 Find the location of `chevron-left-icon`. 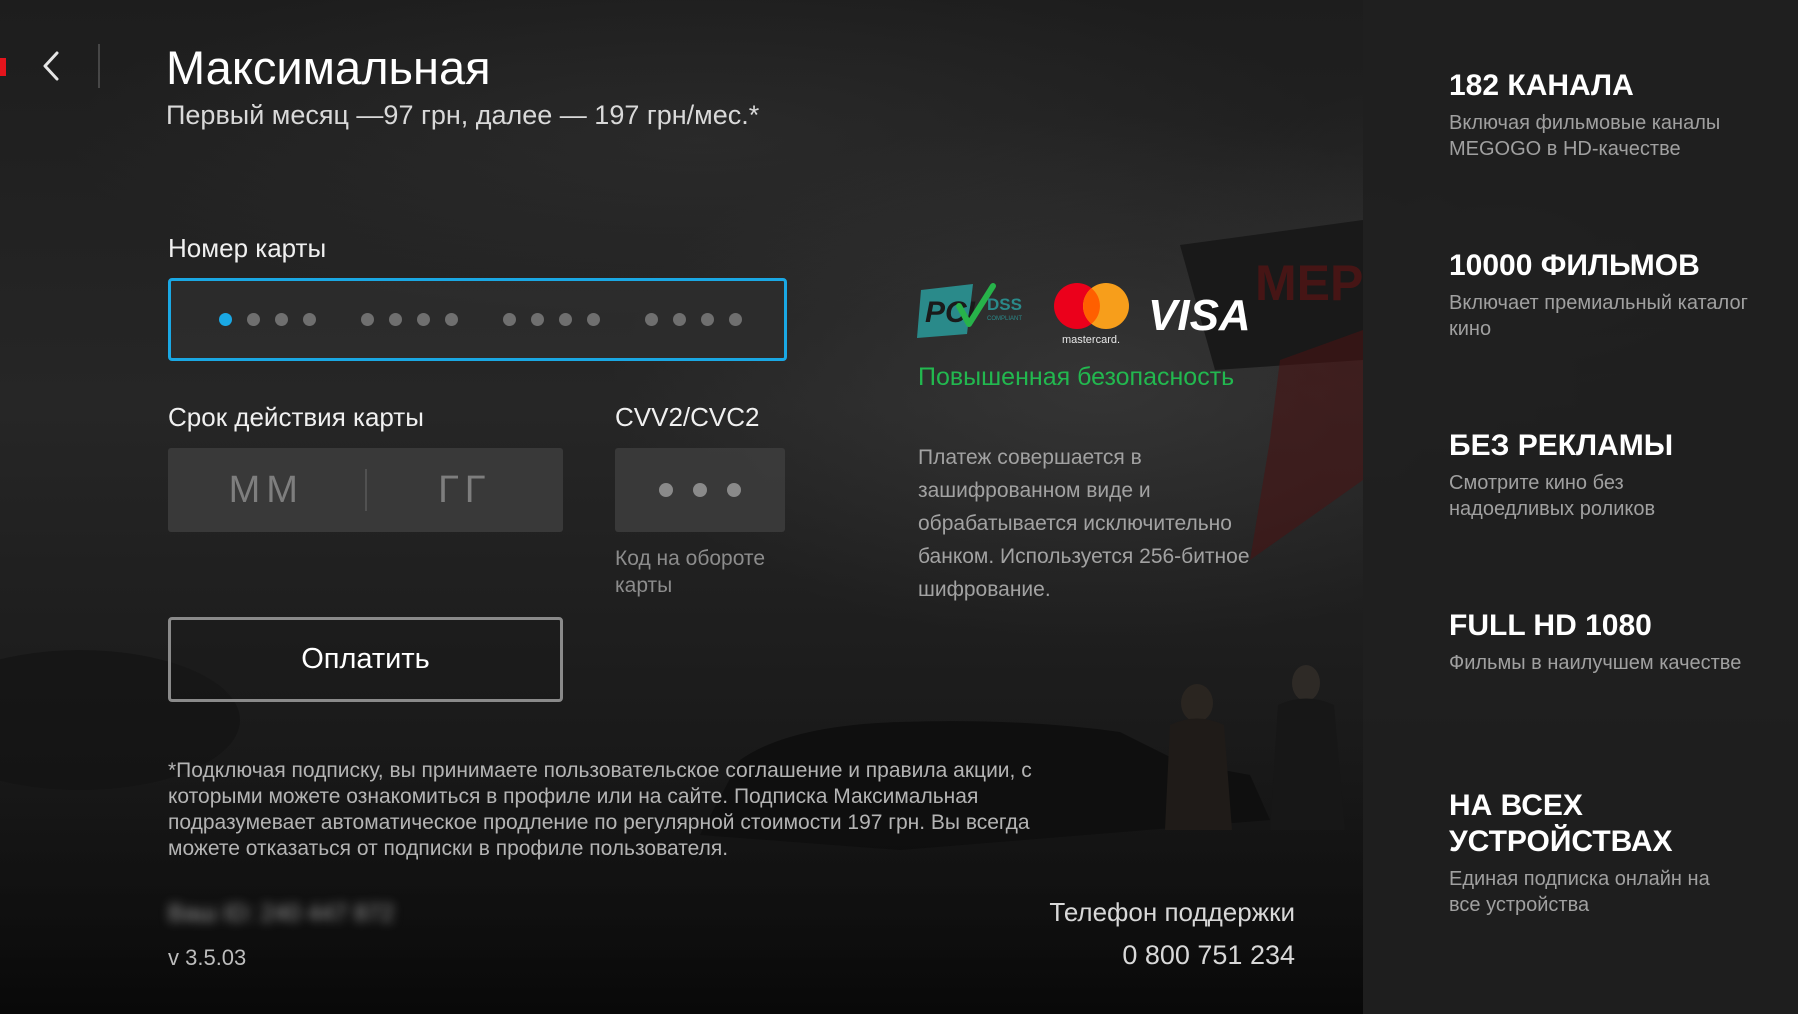

chevron-left-icon is located at coordinates (51, 66).